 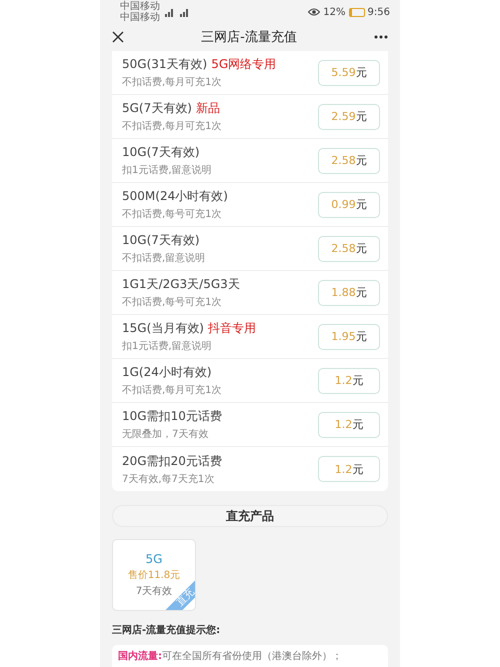 What do you see at coordinates (349, 73) in the screenshot?
I see `price-button: 5.59元` at bounding box center [349, 73].